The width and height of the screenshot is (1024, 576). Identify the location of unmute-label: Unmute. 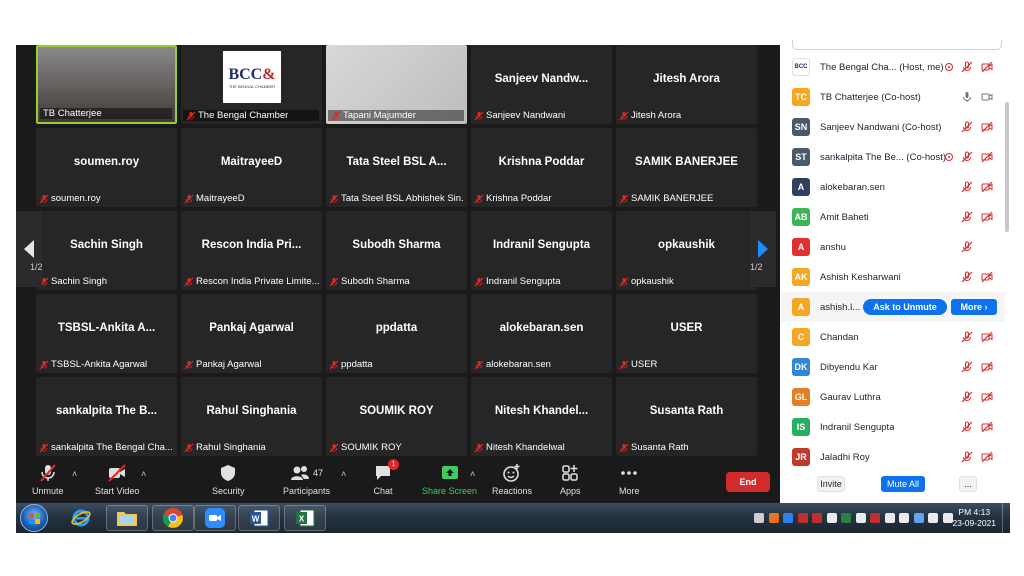
(48, 491).